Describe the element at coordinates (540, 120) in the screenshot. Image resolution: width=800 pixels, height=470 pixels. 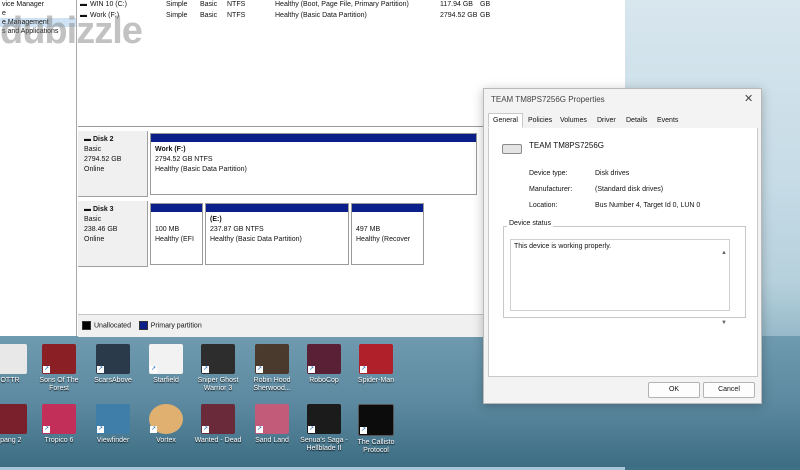
I see `tab-policies: Policies` at that location.